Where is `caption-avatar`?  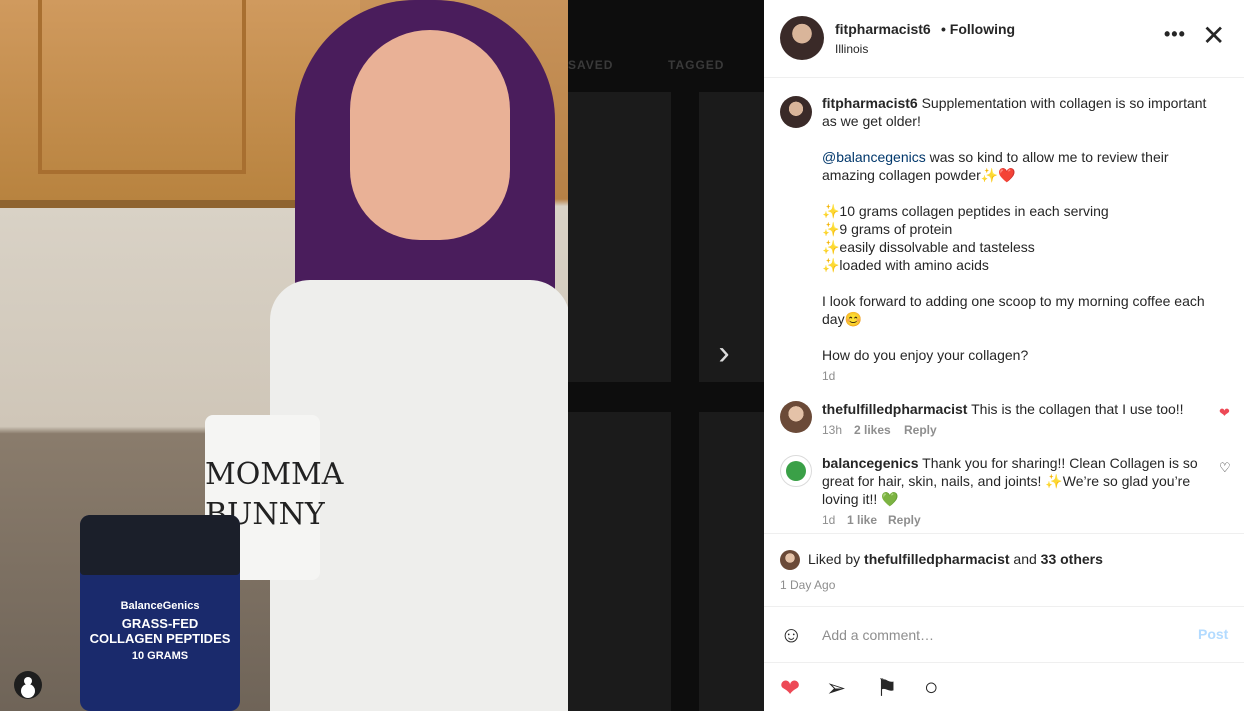 caption-avatar is located at coordinates (796, 112).